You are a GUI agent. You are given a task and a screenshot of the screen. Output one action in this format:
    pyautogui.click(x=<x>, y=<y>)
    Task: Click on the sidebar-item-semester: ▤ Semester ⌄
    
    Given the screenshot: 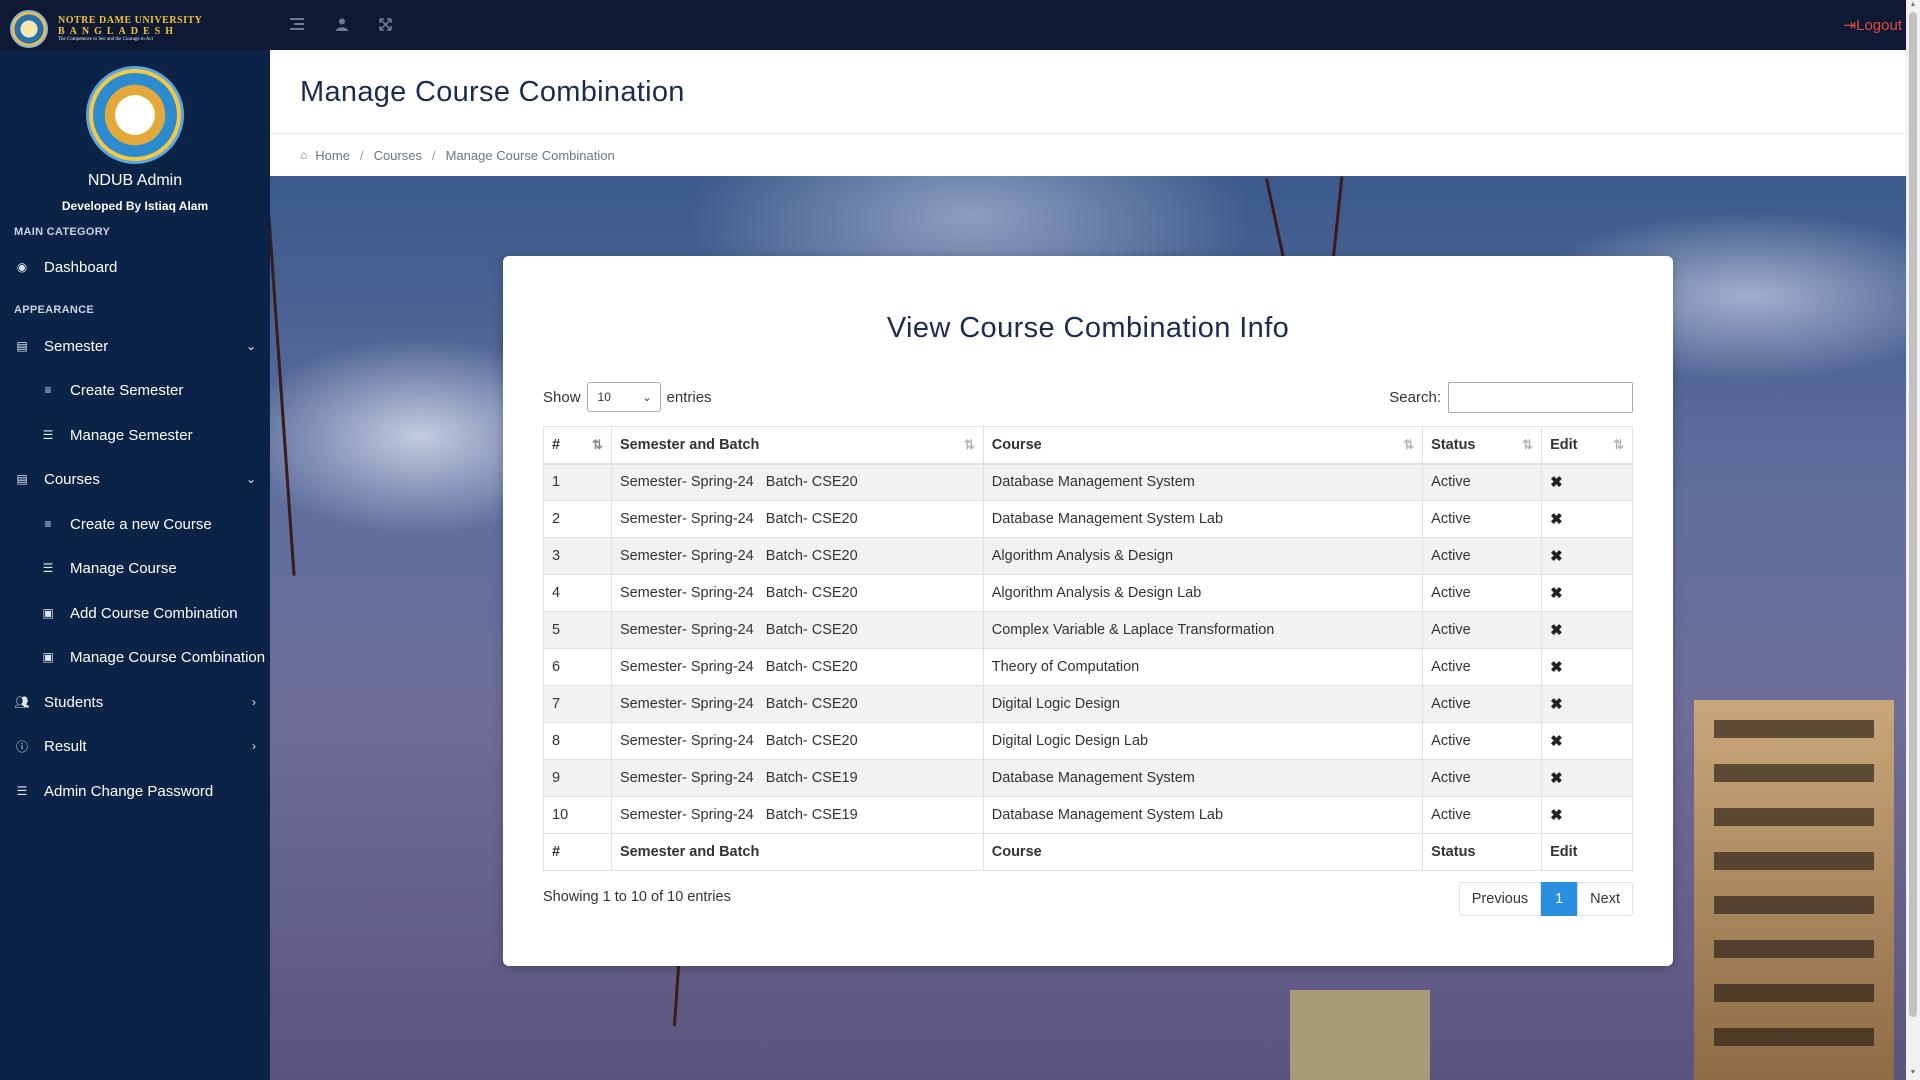 What is the action you would take?
    pyautogui.click(x=135, y=346)
    